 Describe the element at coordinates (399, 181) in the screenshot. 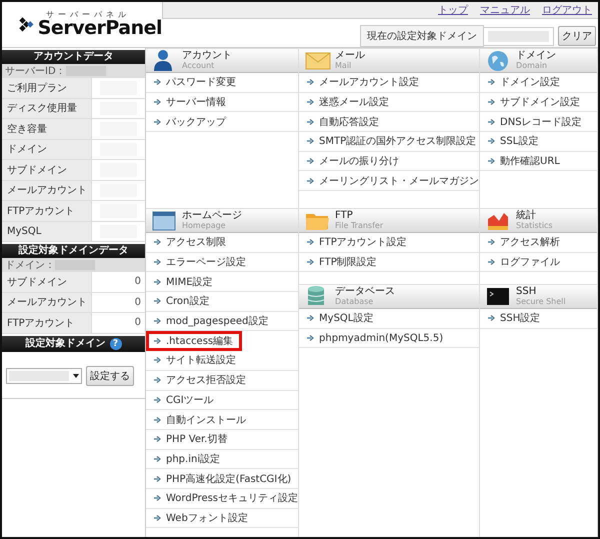

I see `link-text: メーリングリスト・メールマガジン` at that location.